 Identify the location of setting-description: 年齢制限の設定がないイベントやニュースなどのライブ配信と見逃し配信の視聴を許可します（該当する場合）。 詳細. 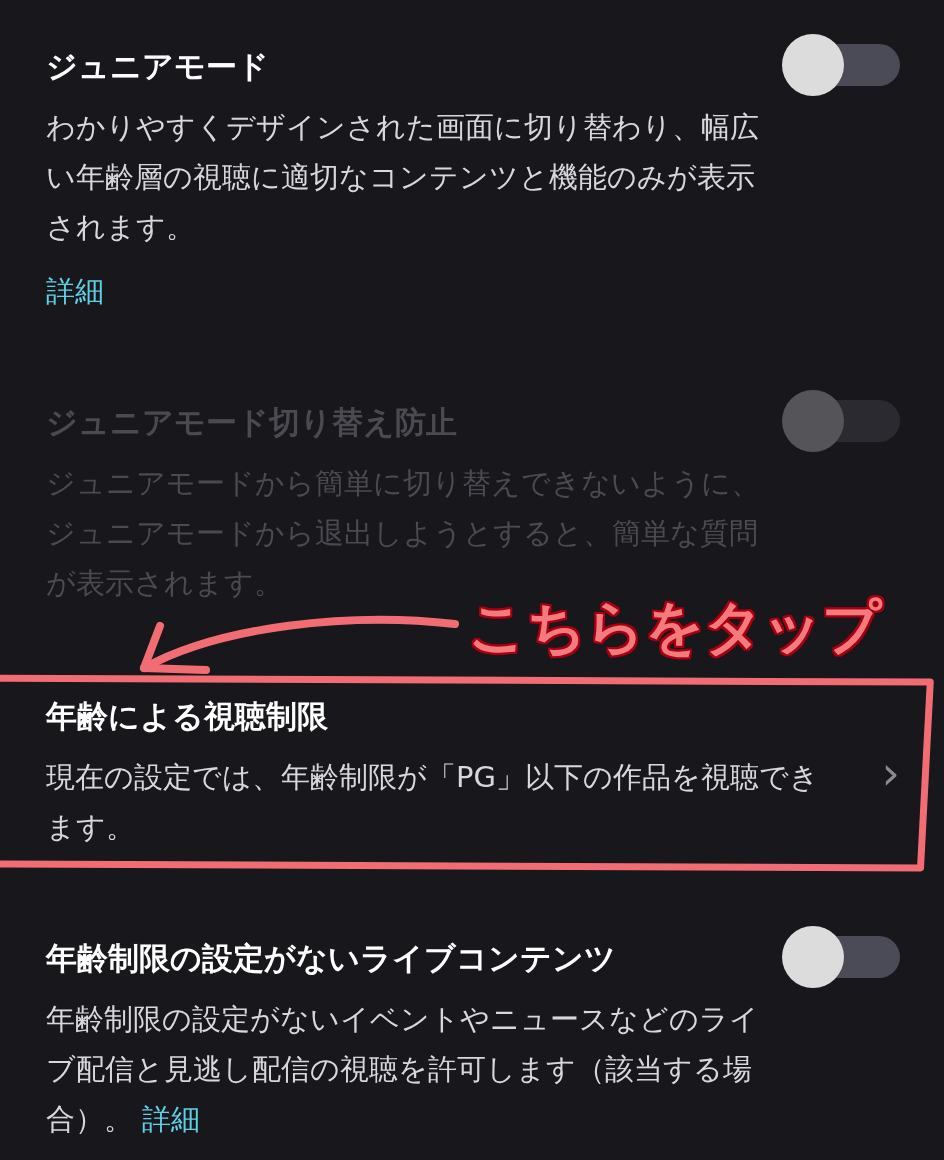
(403, 1069).